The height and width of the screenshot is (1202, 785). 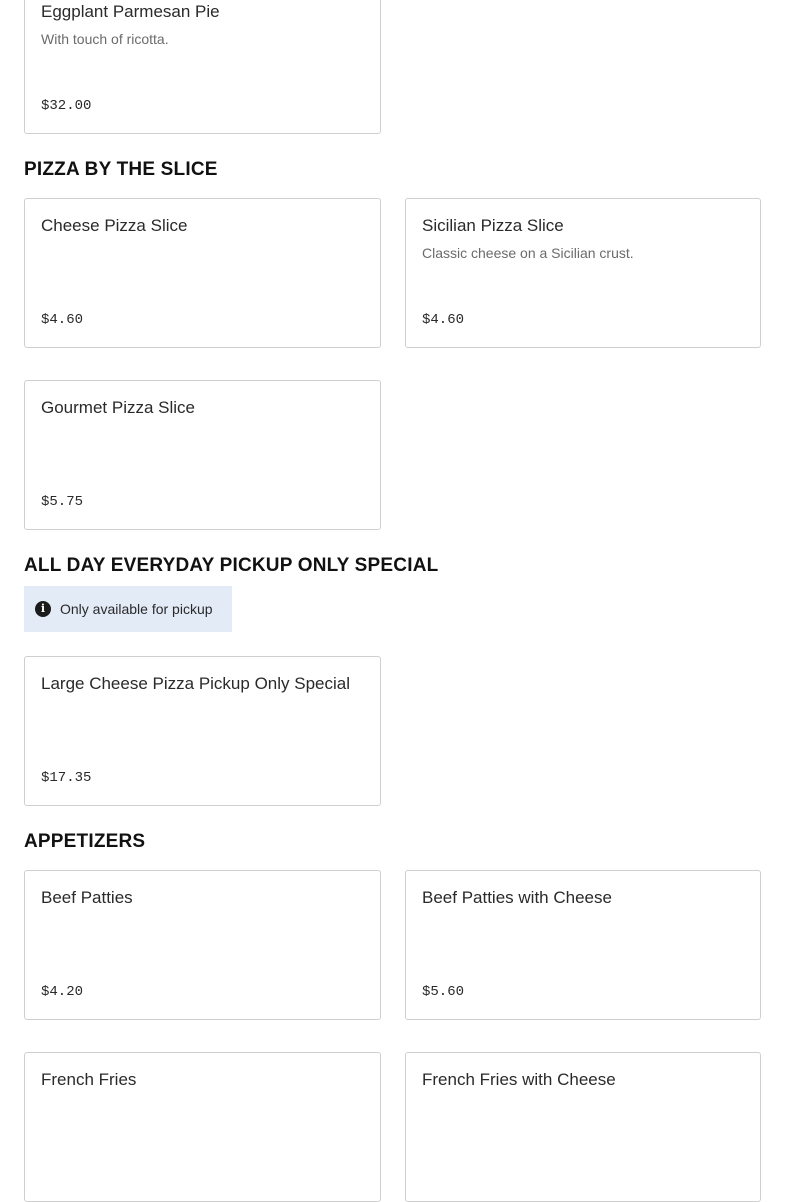 What do you see at coordinates (105, 39) in the screenshot?
I see `menu-item-description: With touch of ricotta.` at bounding box center [105, 39].